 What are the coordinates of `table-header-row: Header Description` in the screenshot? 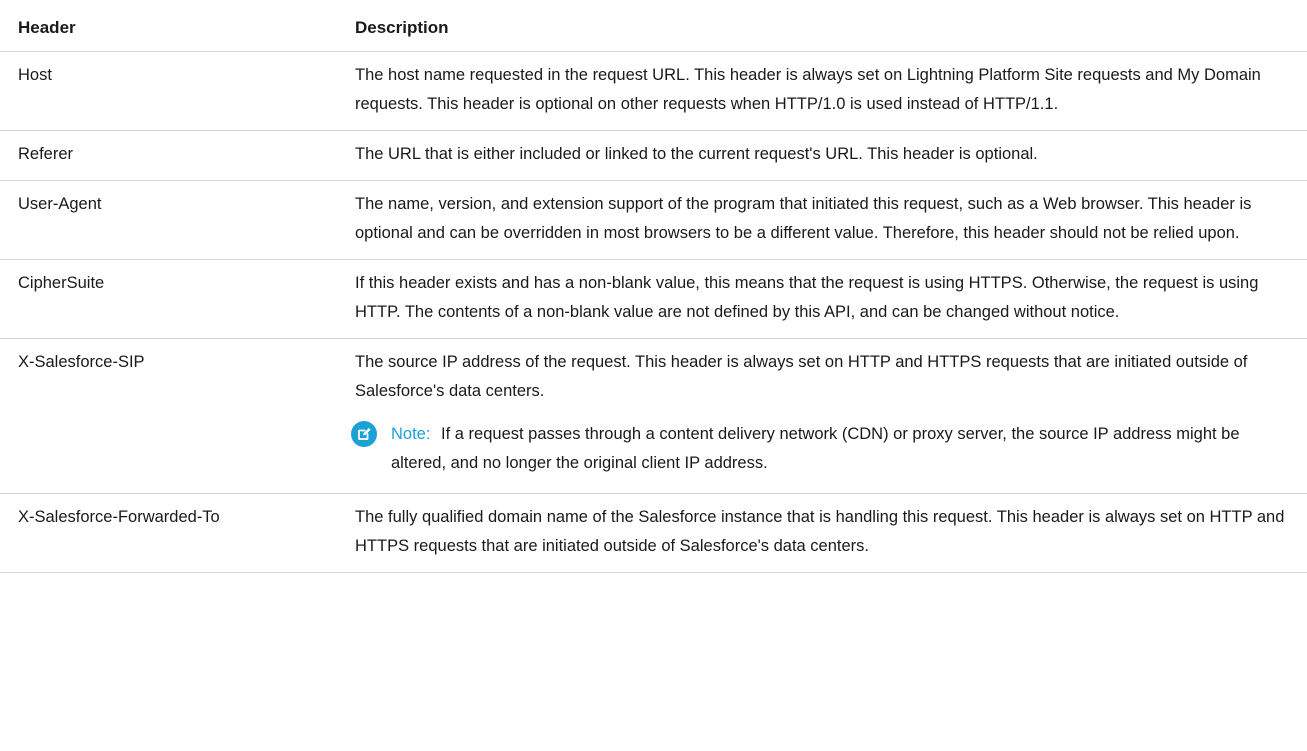 It's located at (653, 26).